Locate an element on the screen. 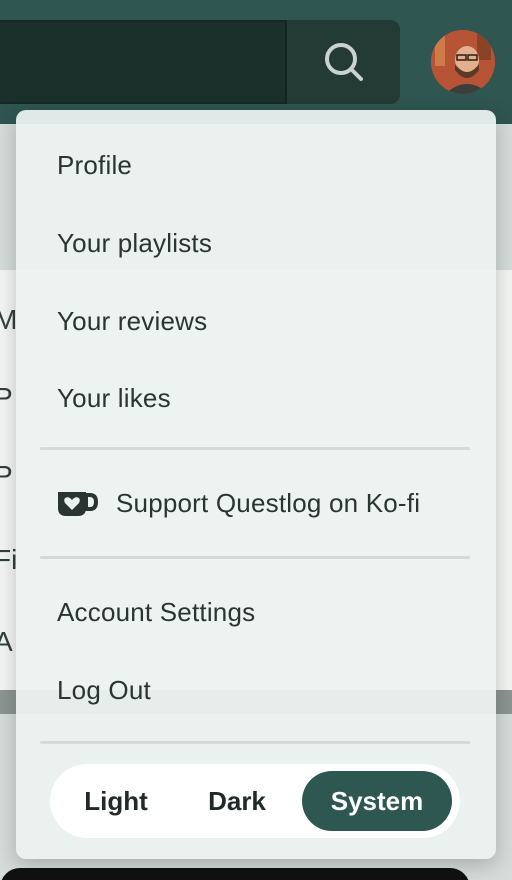  background-text: M is located at coordinates (9, 319).